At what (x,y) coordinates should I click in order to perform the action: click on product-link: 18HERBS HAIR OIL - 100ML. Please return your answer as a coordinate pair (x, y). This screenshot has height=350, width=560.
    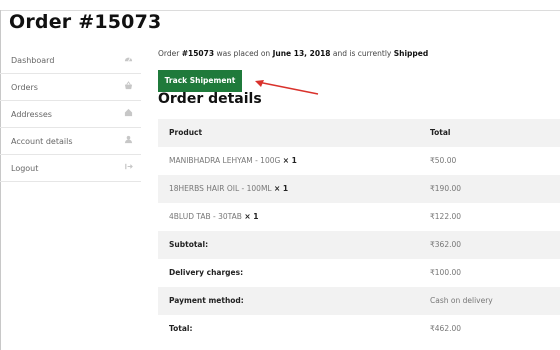
    Looking at the image, I should click on (220, 188).